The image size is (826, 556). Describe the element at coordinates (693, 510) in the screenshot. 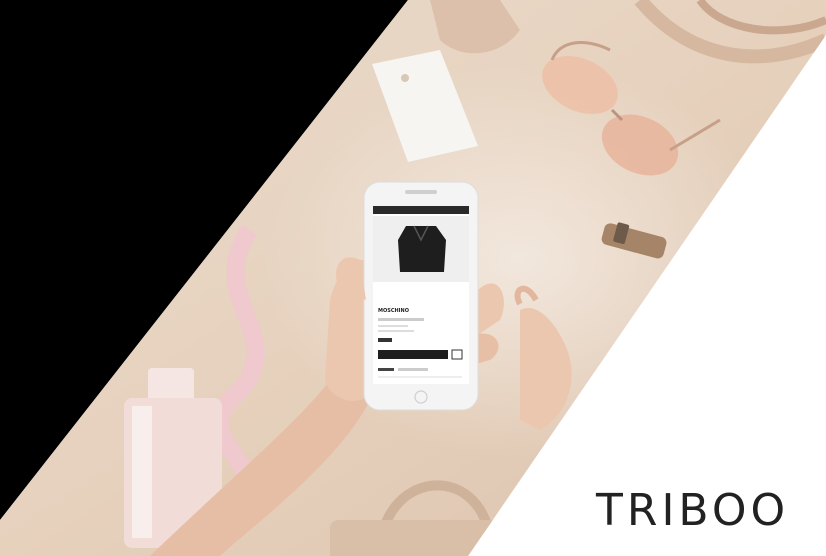

I see `brand-logo-text: TRIBOO` at that location.